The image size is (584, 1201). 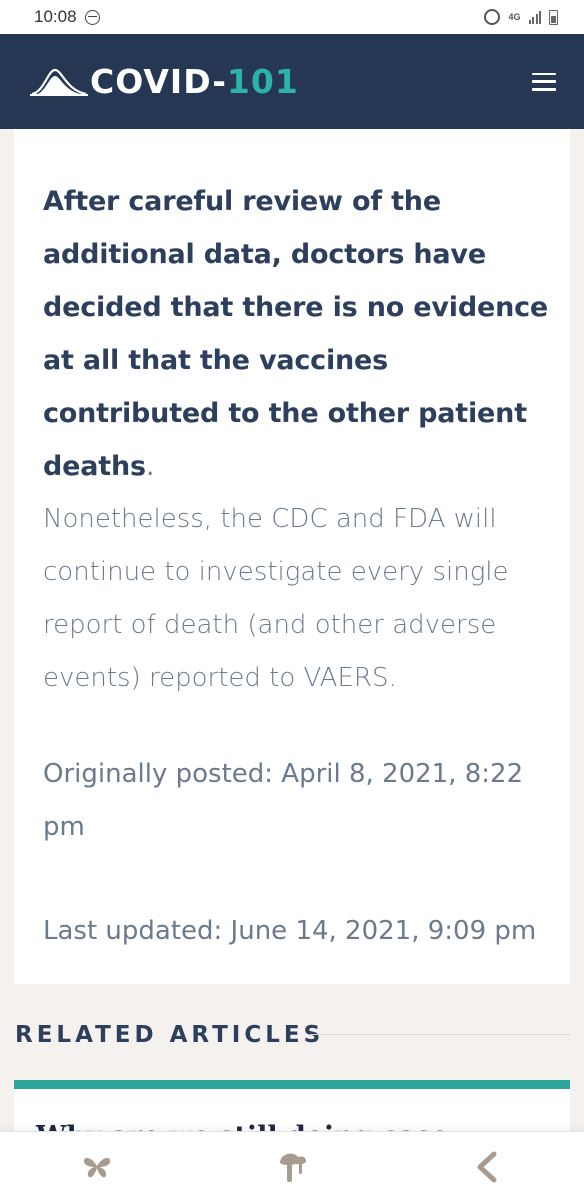 I want to click on back-icon, so click(x=487, y=1167).